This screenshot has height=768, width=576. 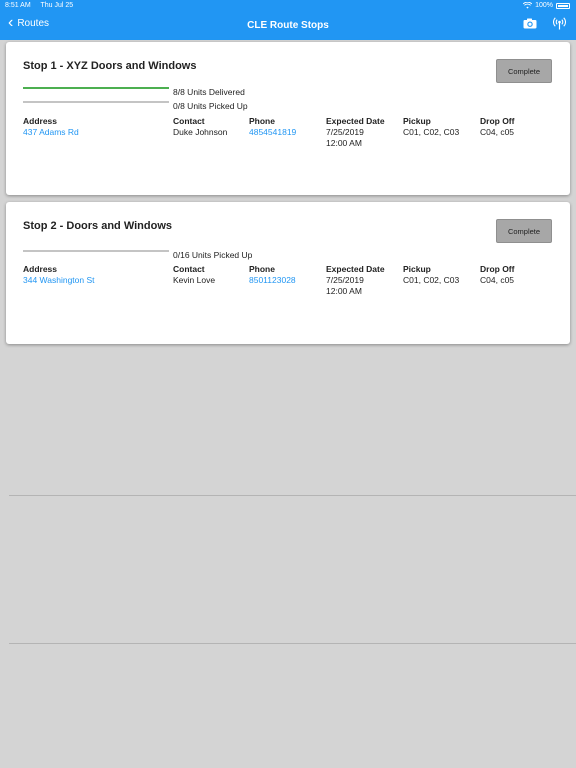 I want to click on camera-icon, so click(x=530, y=23).